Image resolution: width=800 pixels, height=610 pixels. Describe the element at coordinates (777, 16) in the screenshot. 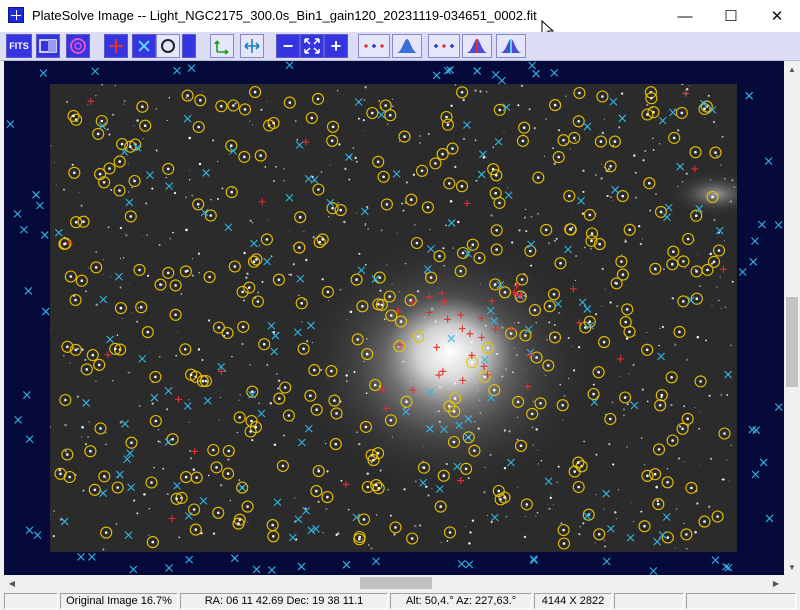

I see `close-button: ✕` at that location.